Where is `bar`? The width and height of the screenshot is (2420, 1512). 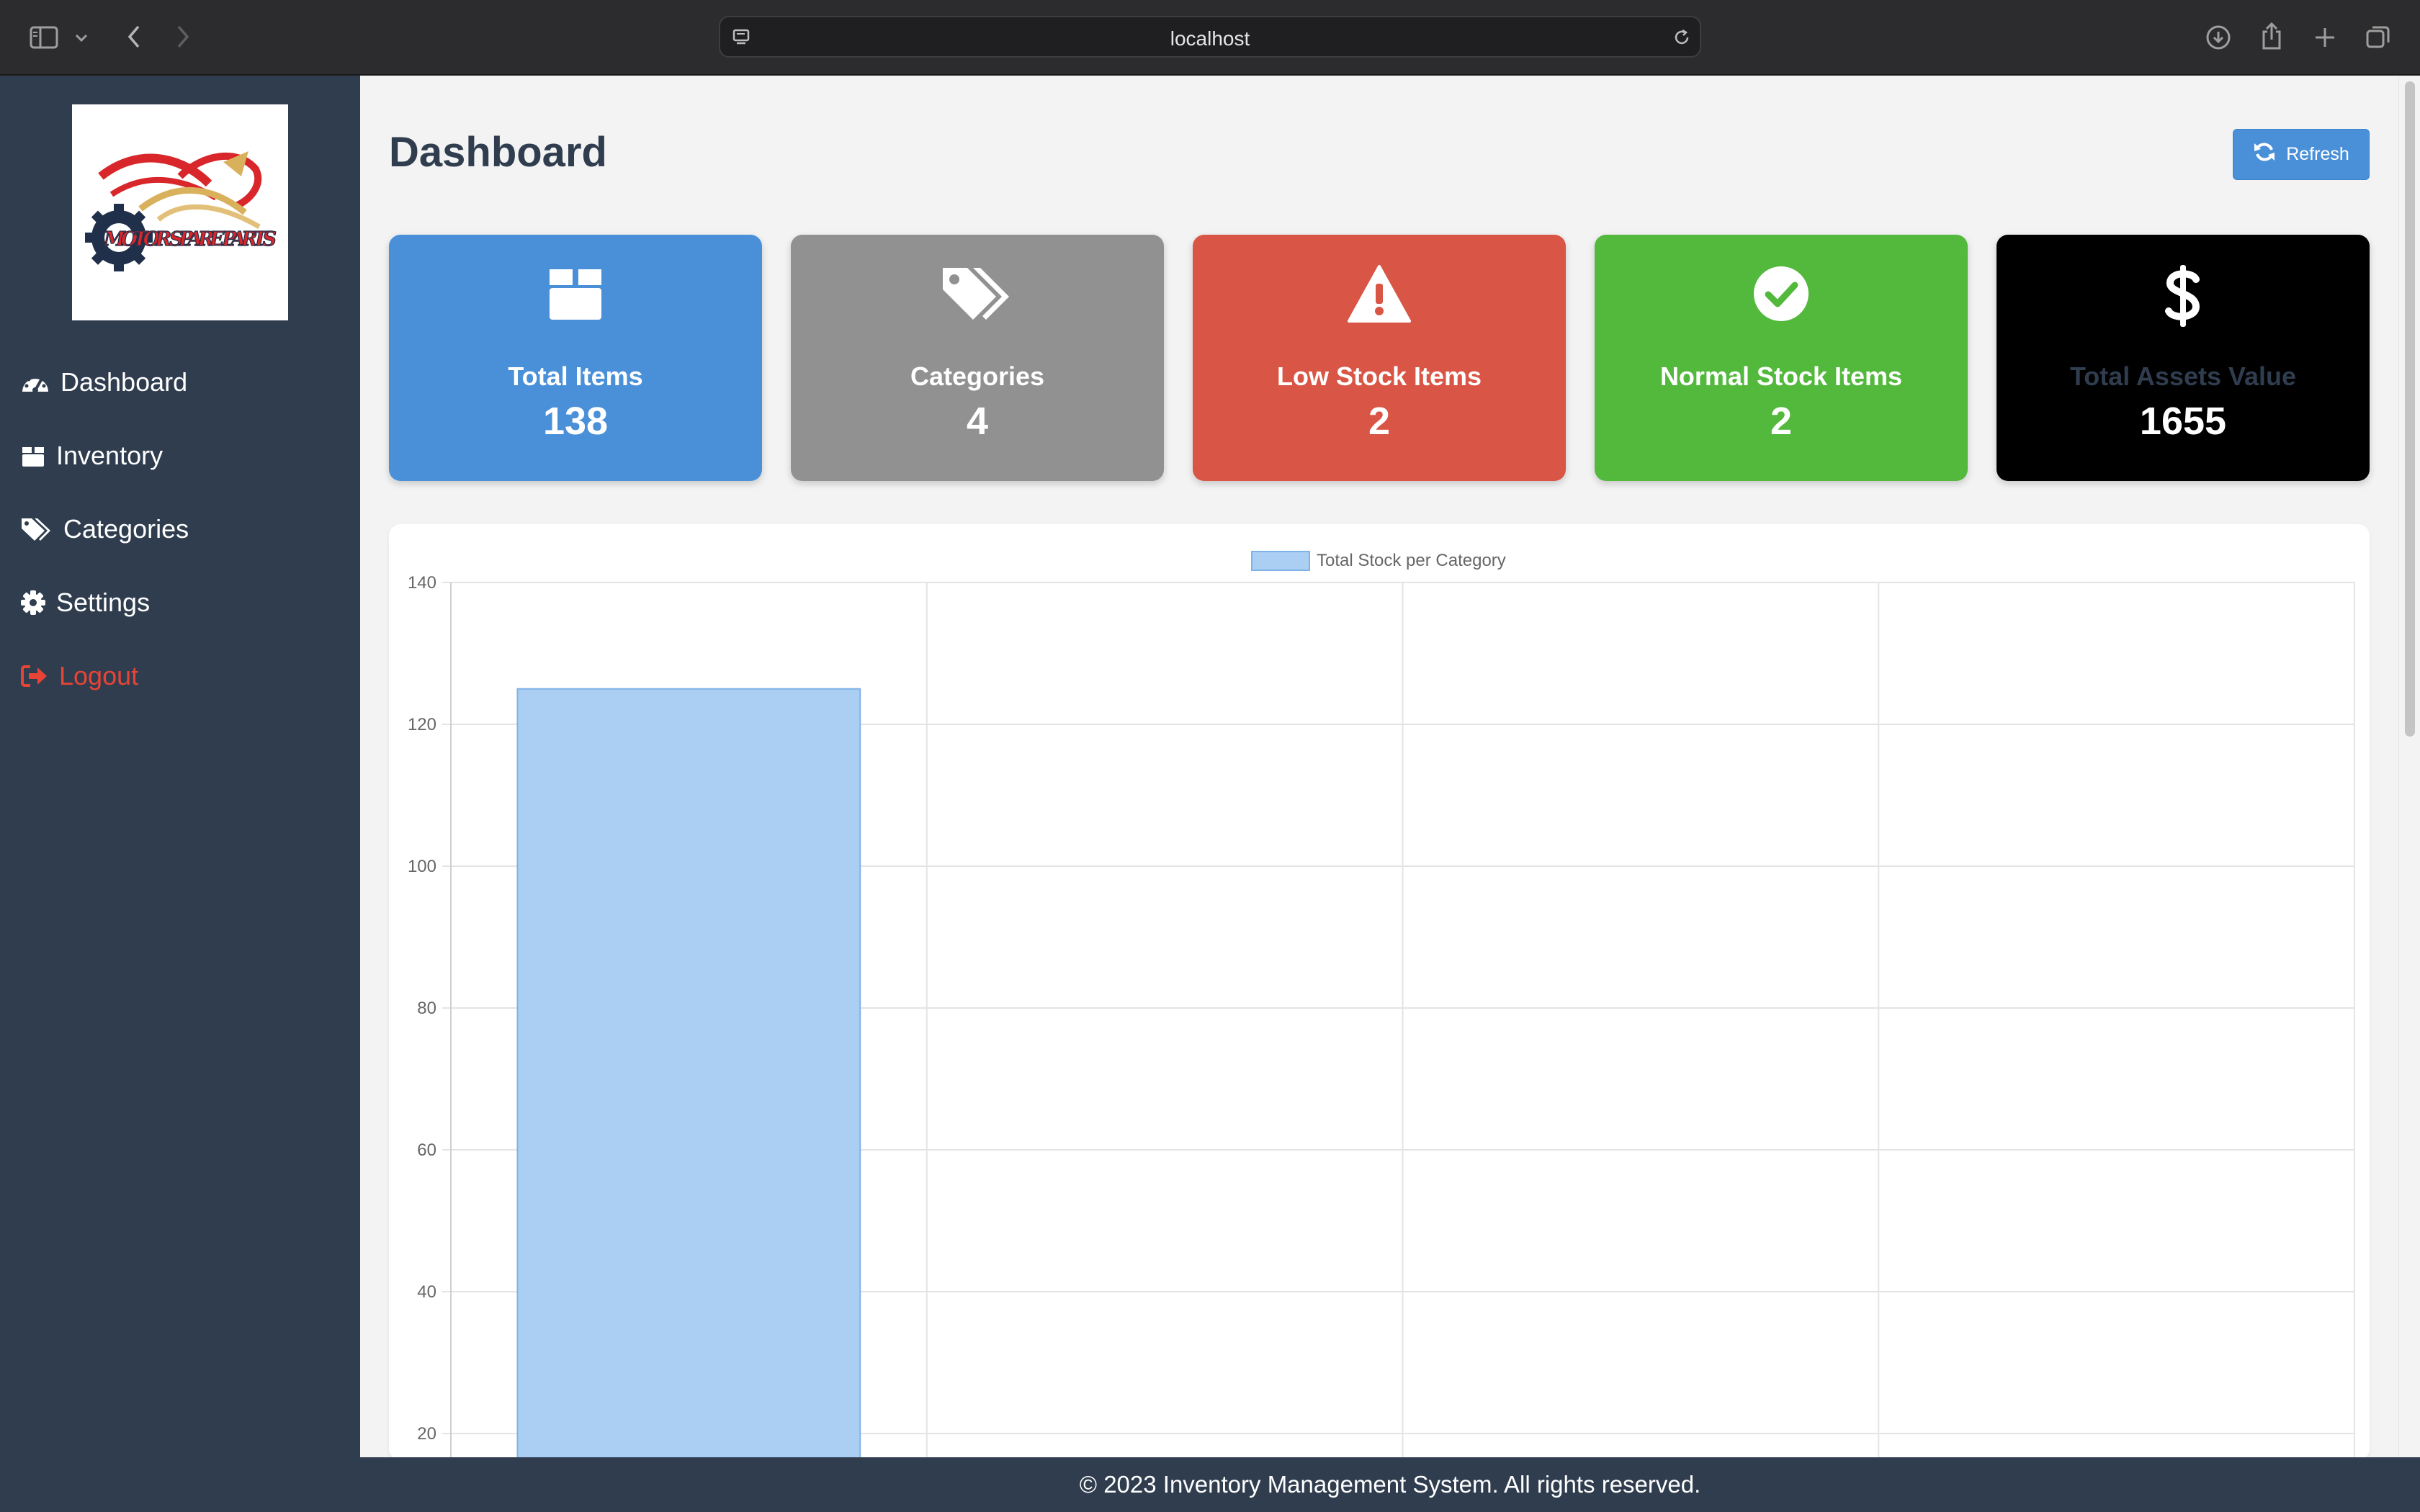
bar is located at coordinates (688, 1074).